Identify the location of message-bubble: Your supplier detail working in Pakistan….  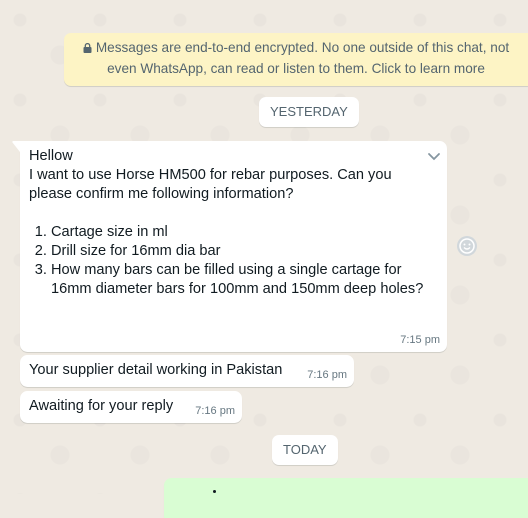
(187, 371).